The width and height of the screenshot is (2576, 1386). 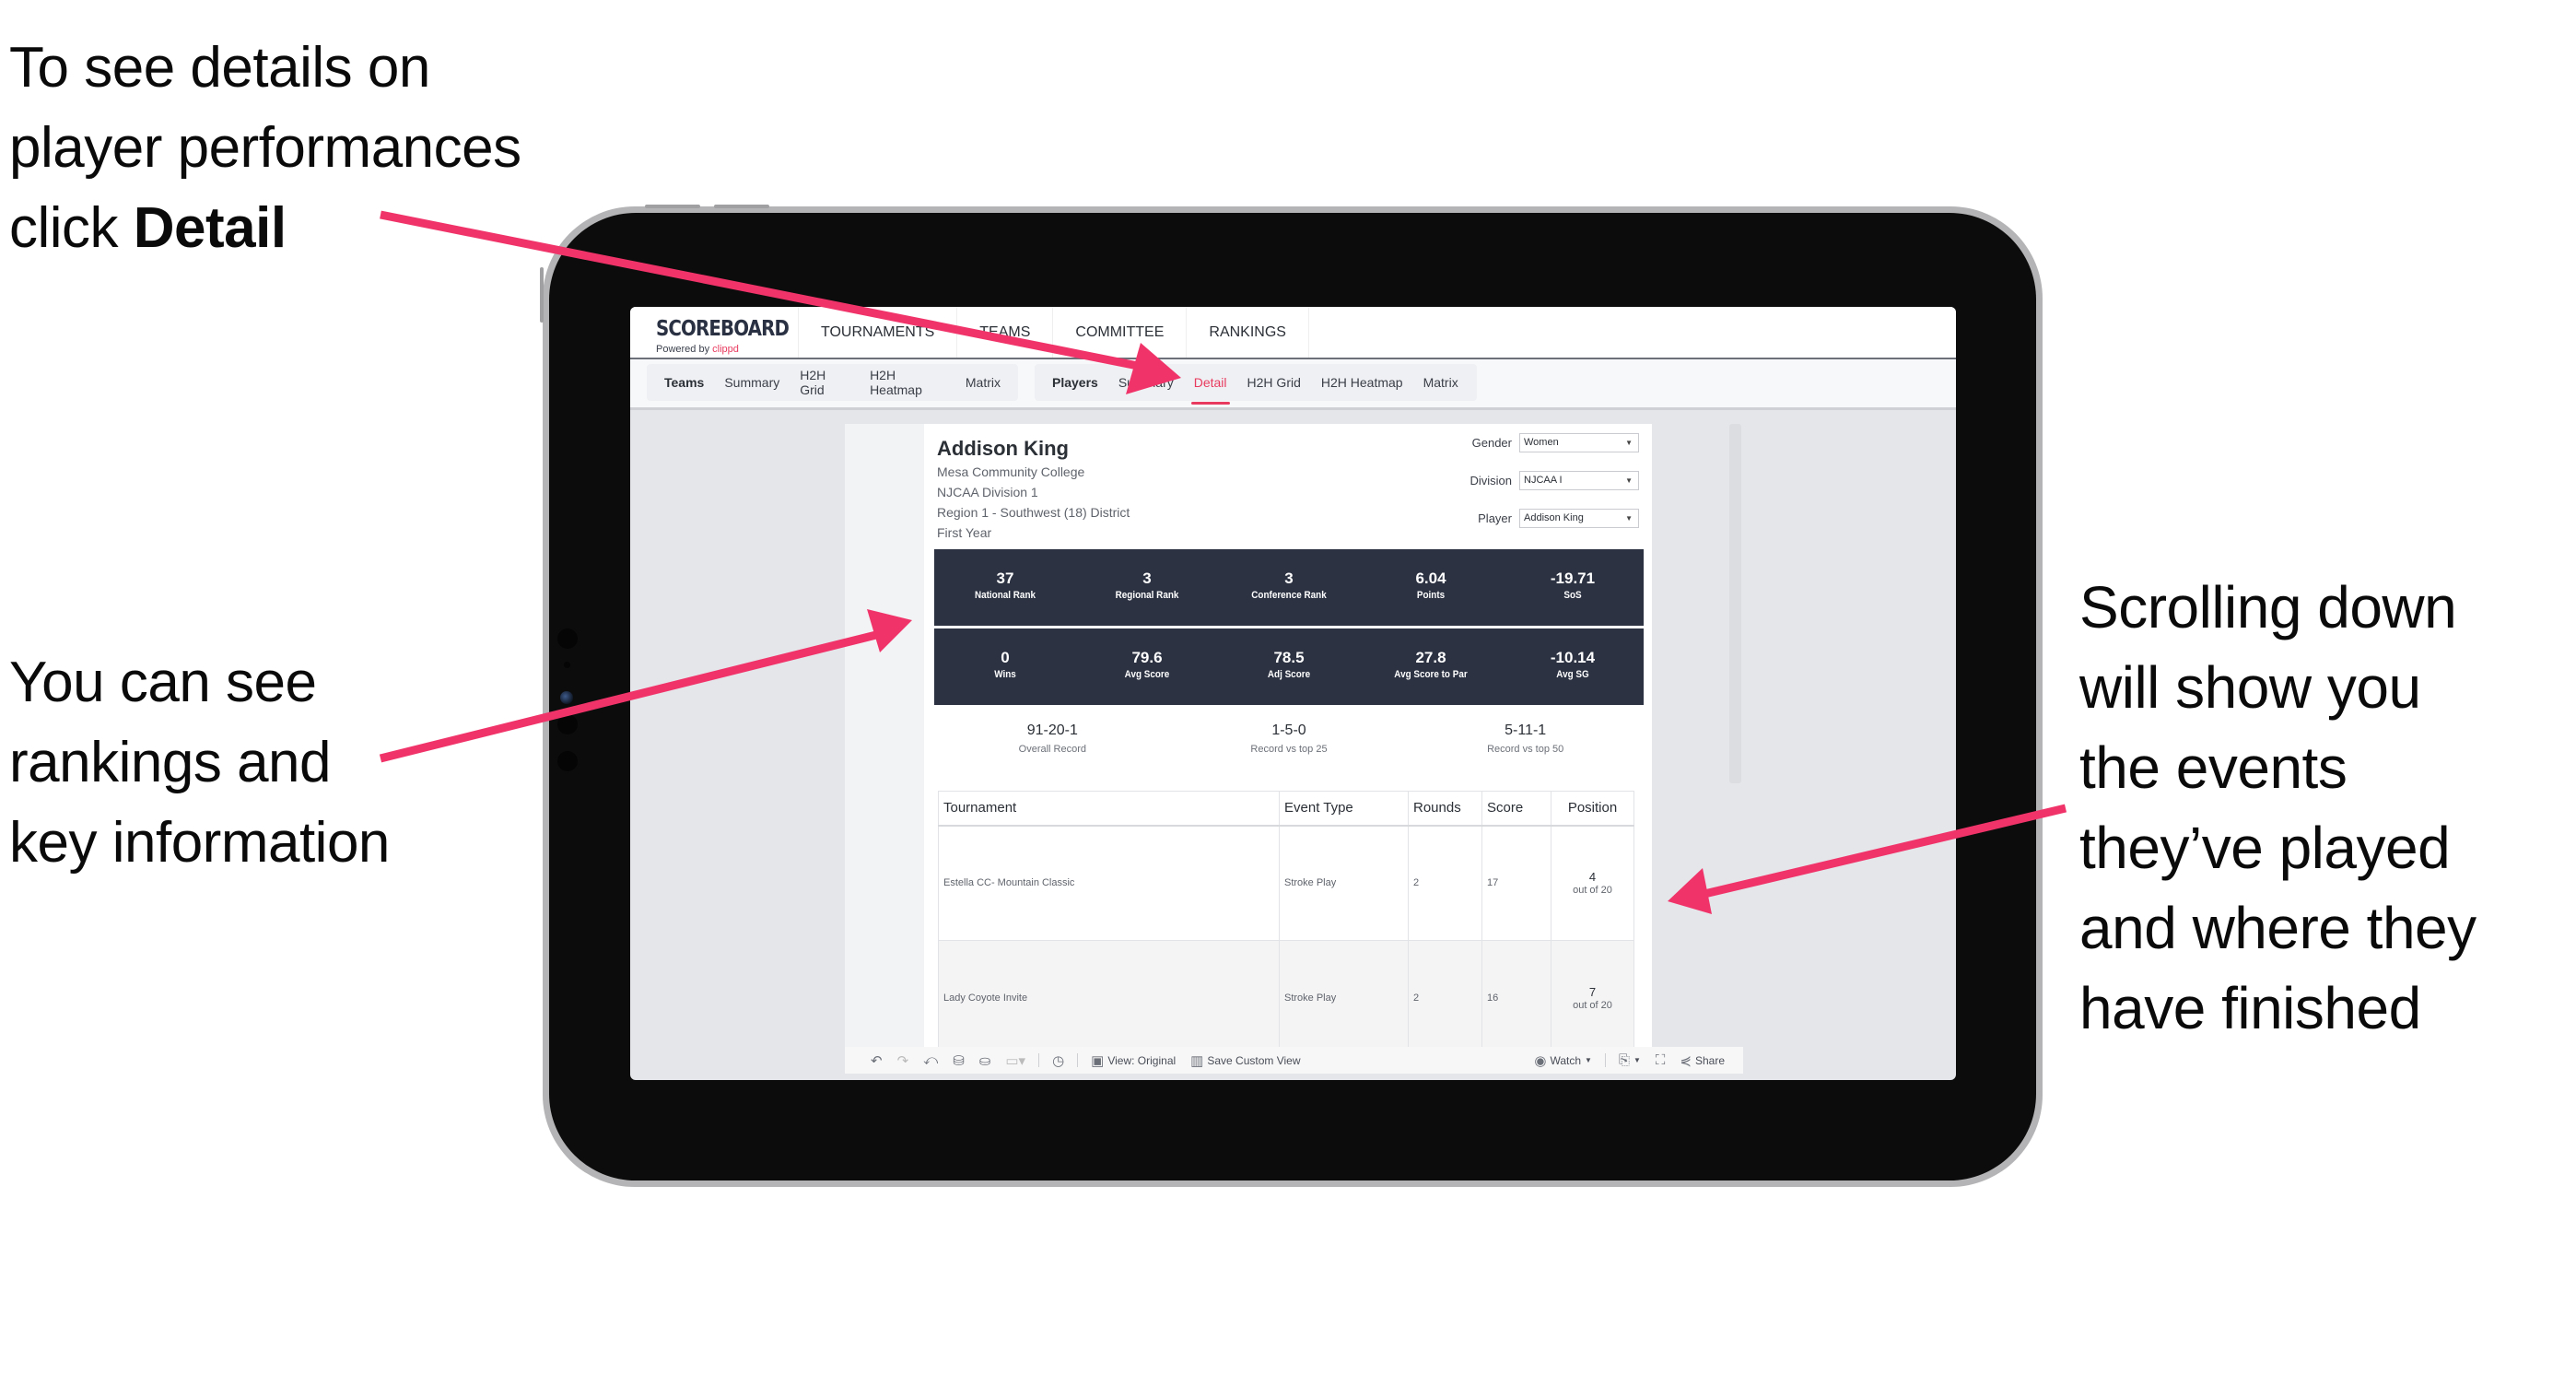 What do you see at coordinates (725, 349) in the screenshot?
I see `clippd-brand: clippd` at bounding box center [725, 349].